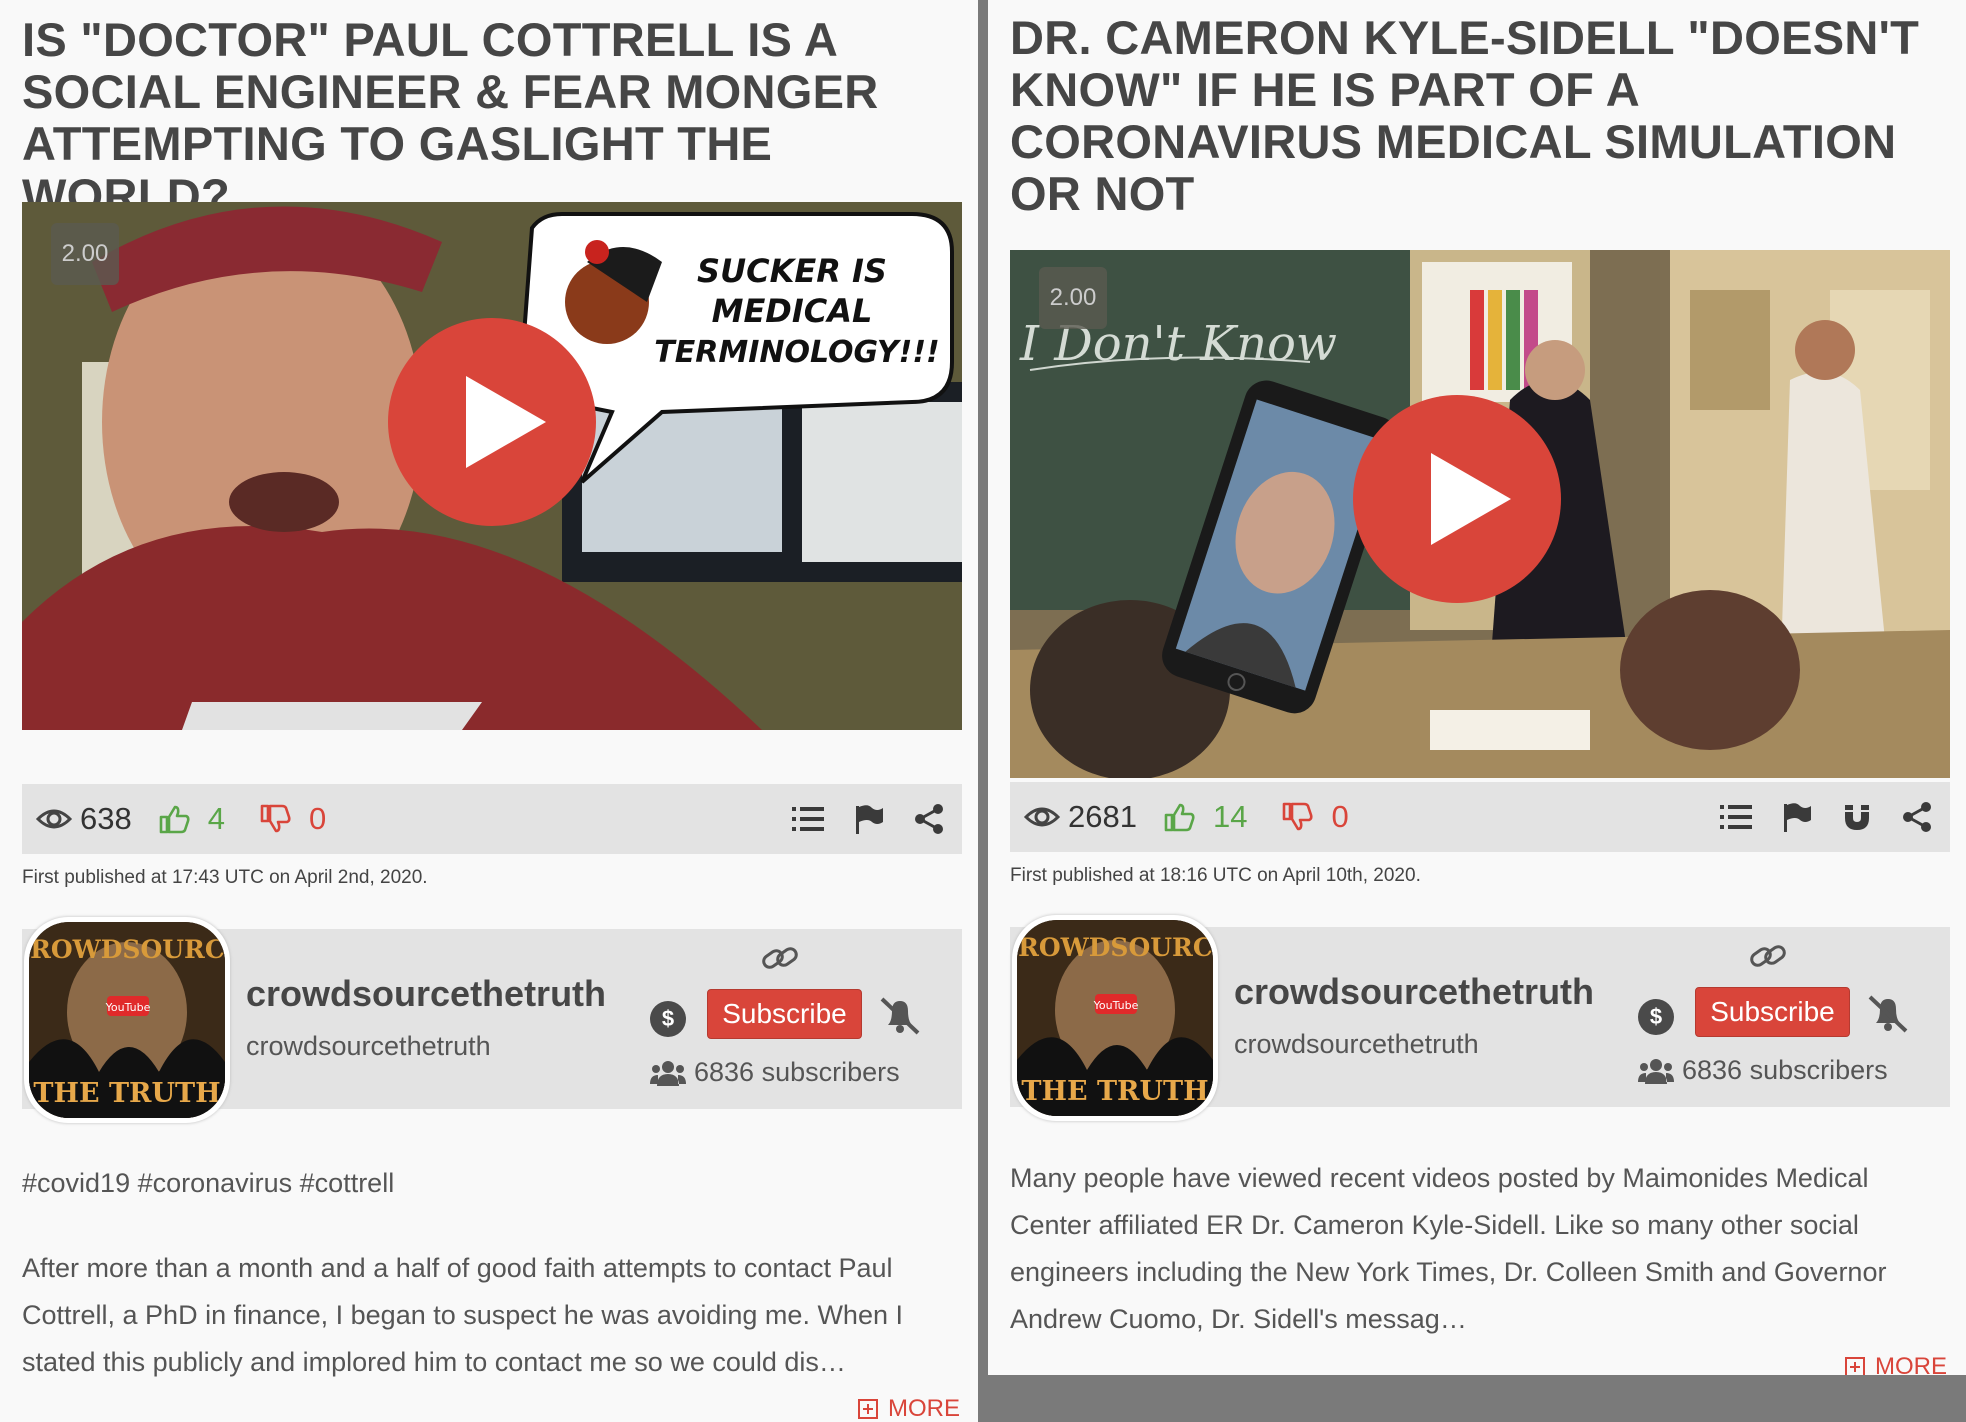 Image resolution: width=1966 pixels, height=1422 pixels. I want to click on video-stats-bar: 638 4 0, so click(492, 819).